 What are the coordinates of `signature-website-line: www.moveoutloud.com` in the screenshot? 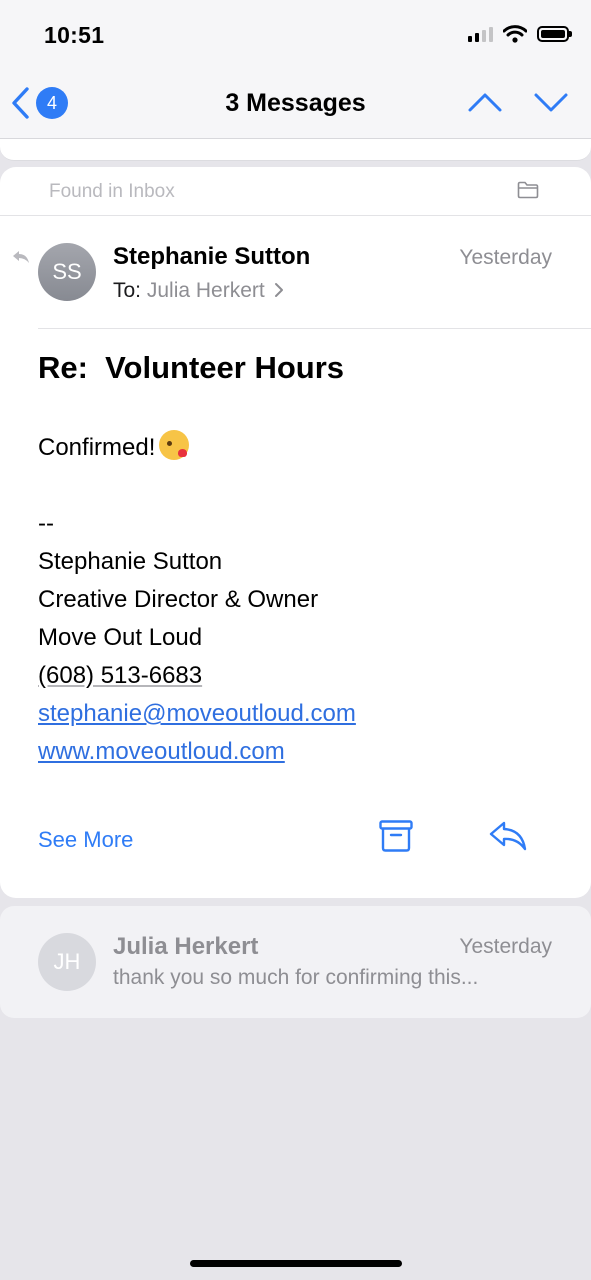 It's located at (197, 752).